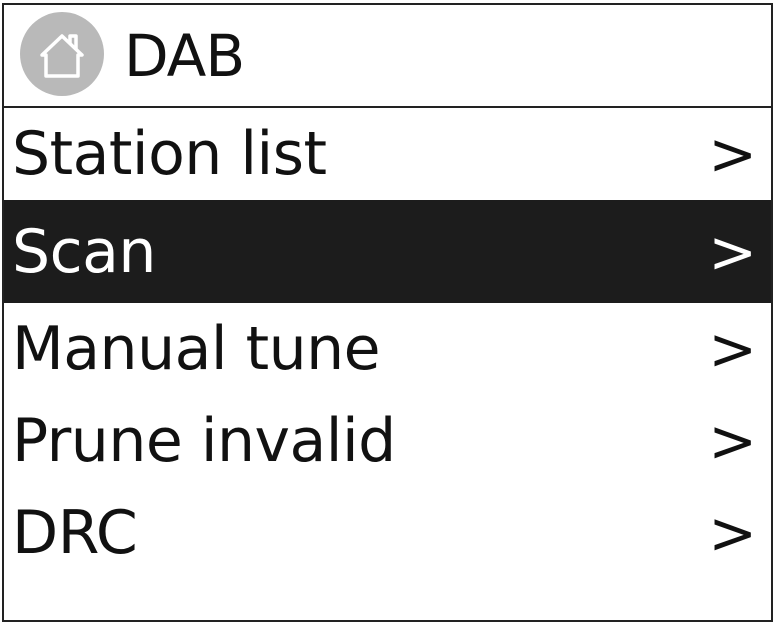  What do you see at coordinates (196, 349) in the screenshot?
I see `menu-item-label: Manual tune` at bounding box center [196, 349].